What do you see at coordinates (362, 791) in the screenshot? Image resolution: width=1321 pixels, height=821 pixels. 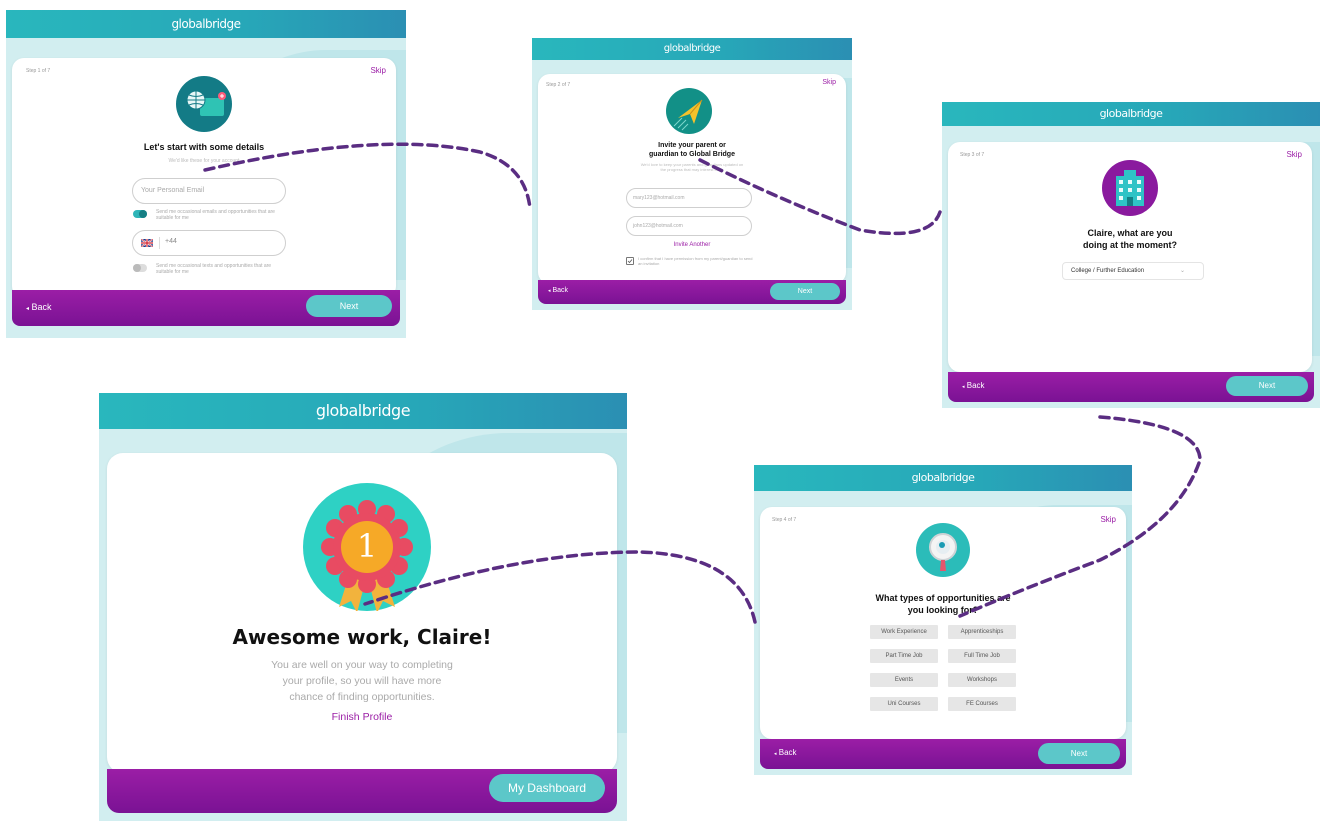 I see `navigation-footer: My Dashboard` at bounding box center [362, 791].